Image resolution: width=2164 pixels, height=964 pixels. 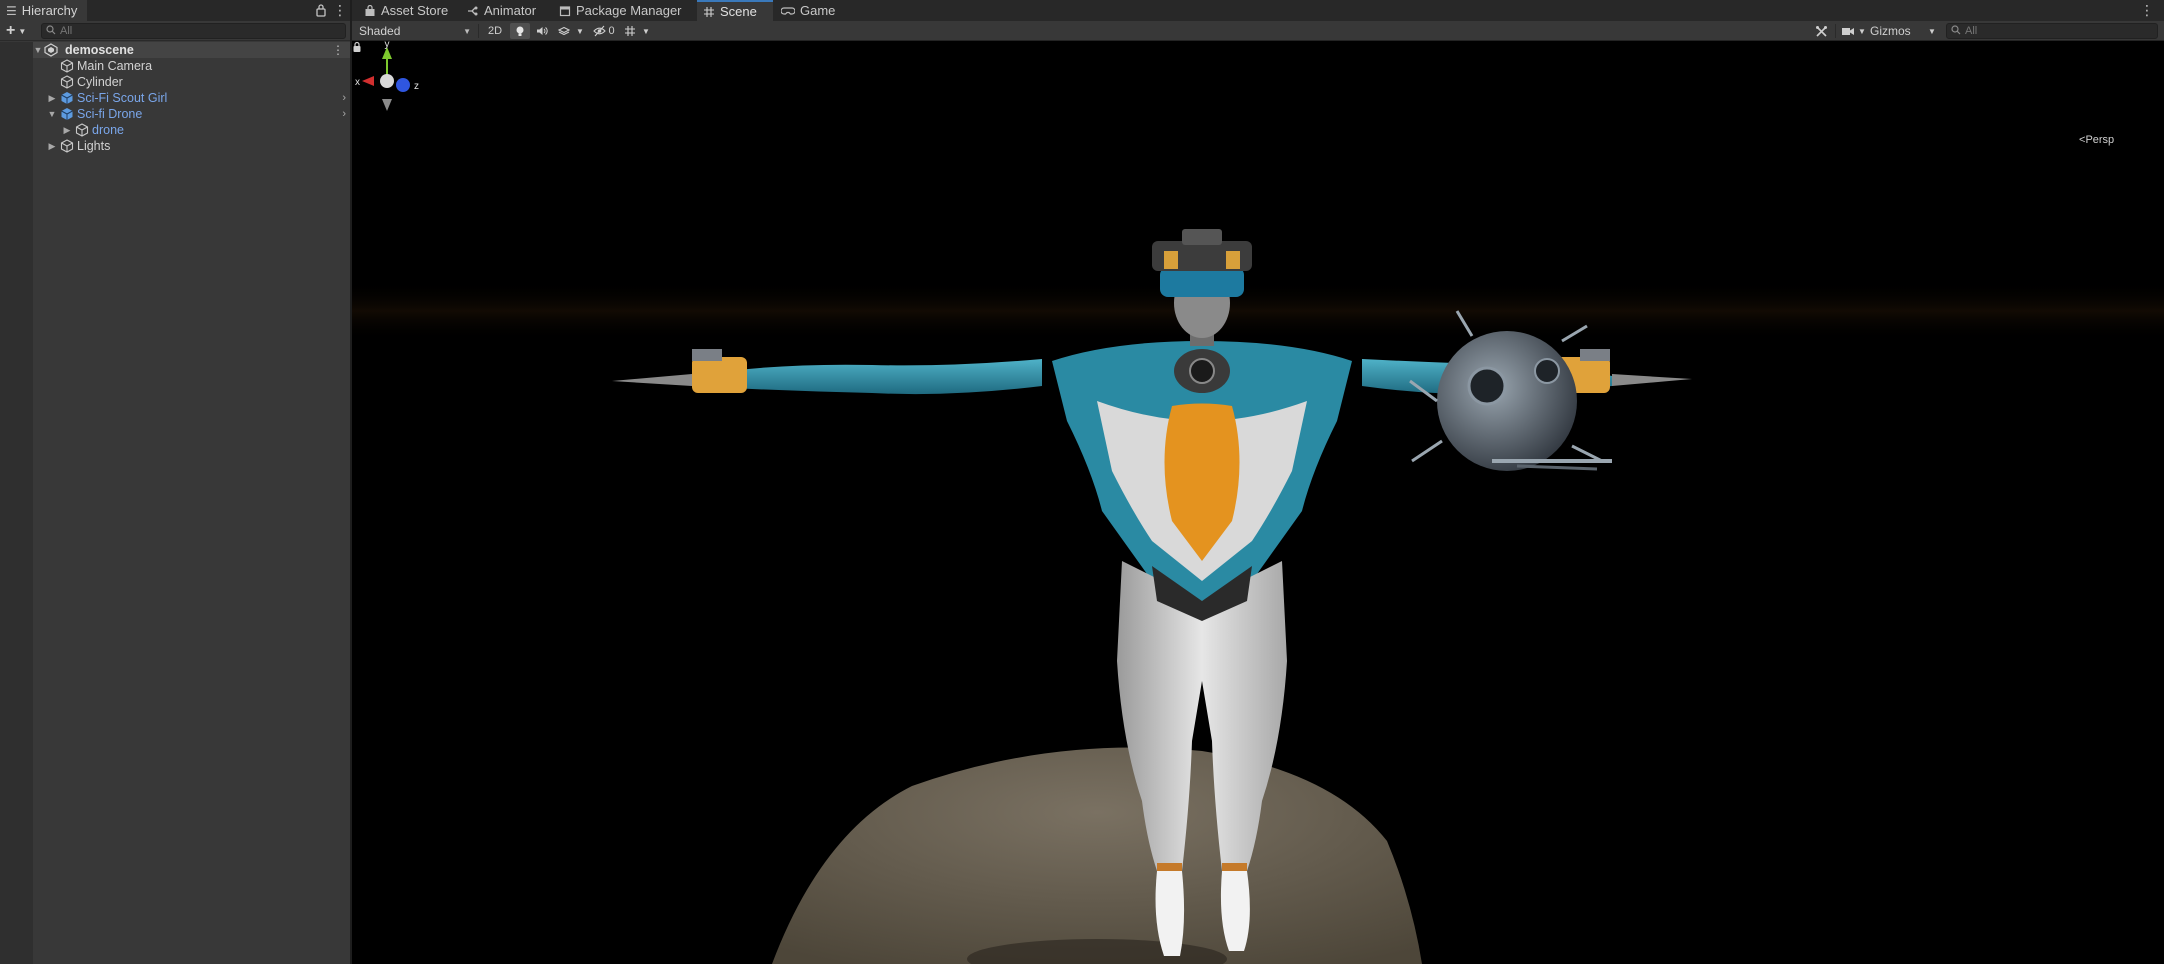 What do you see at coordinates (338, 50) in the screenshot?
I see `scene-kebab-icon: ⋮` at bounding box center [338, 50].